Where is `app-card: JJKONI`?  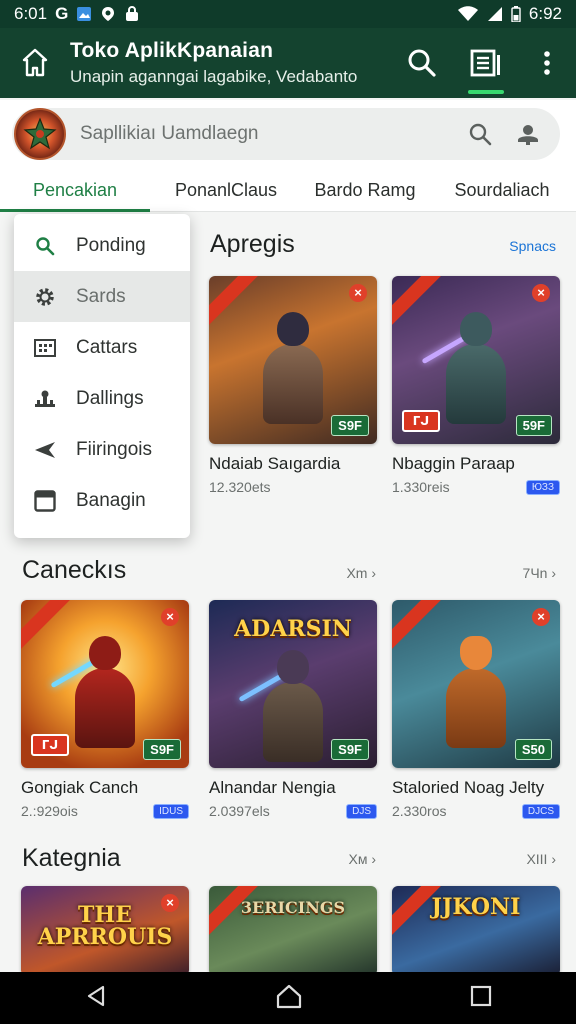 app-card: JJKONI is located at coordinates (476, 931).